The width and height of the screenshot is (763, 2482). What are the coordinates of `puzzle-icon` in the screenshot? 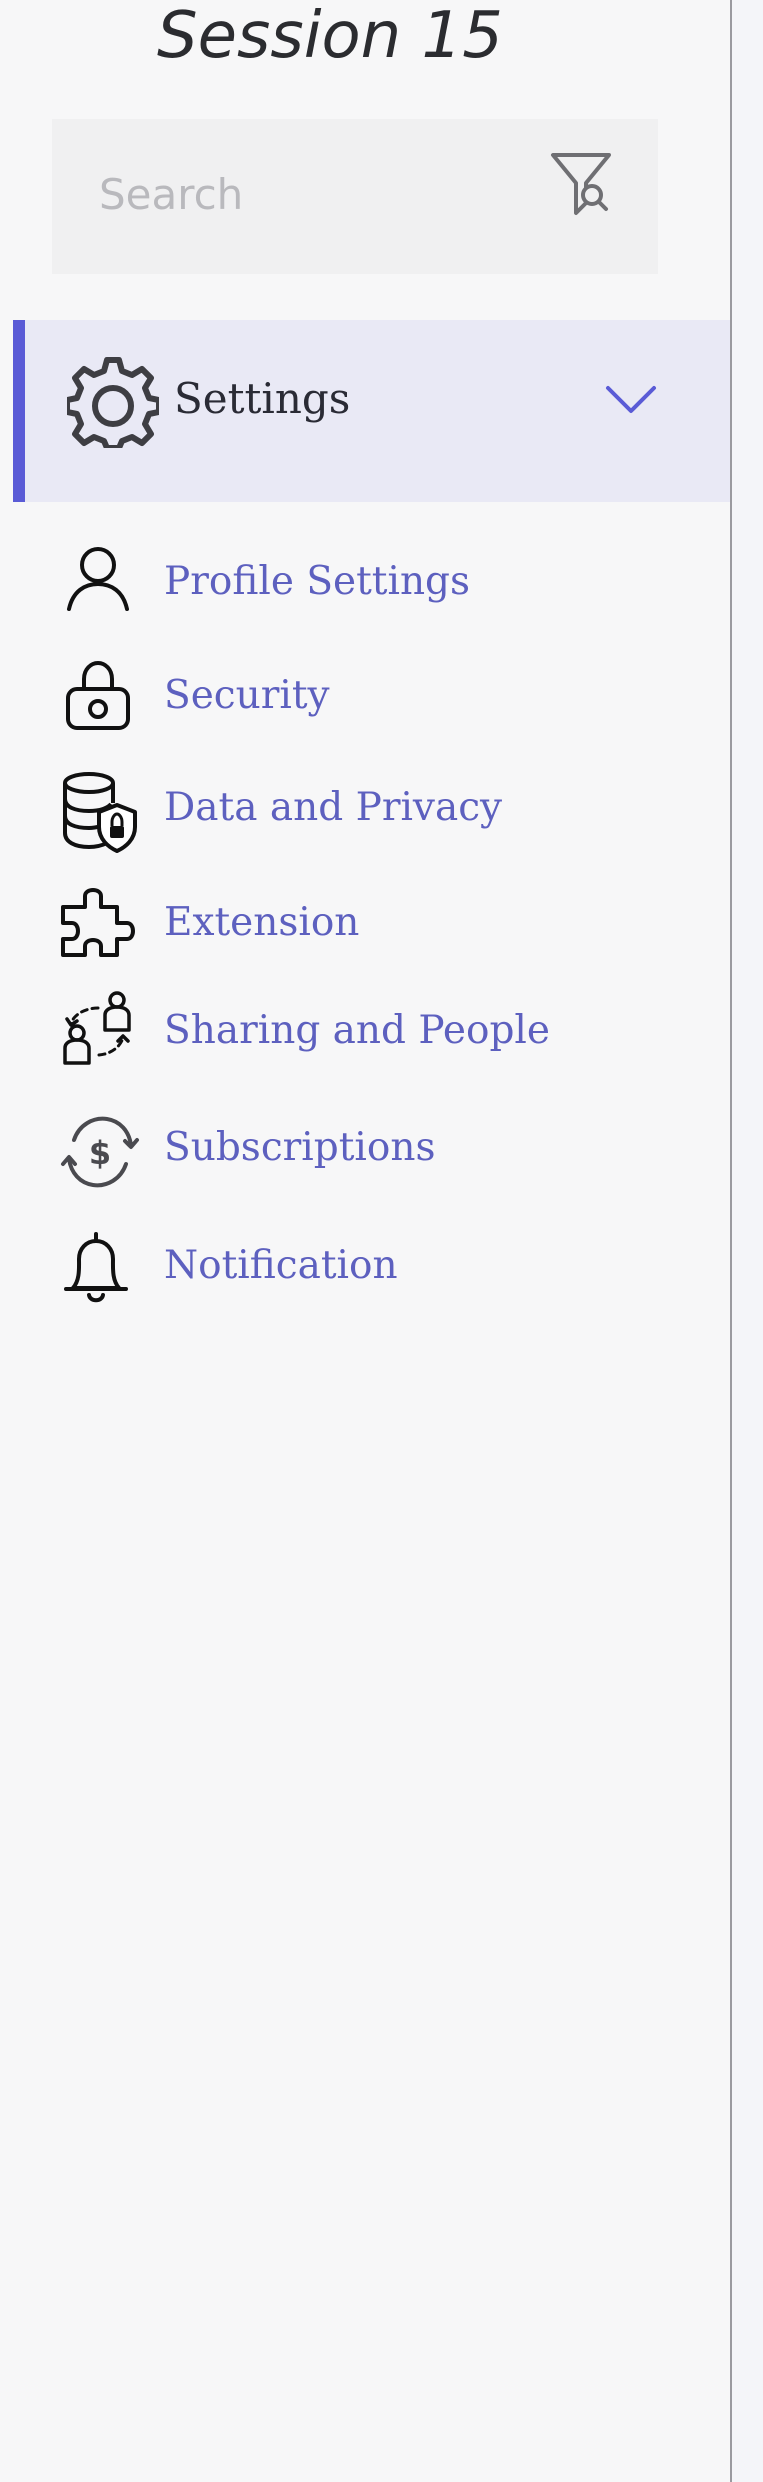 It's located at (100, 927).